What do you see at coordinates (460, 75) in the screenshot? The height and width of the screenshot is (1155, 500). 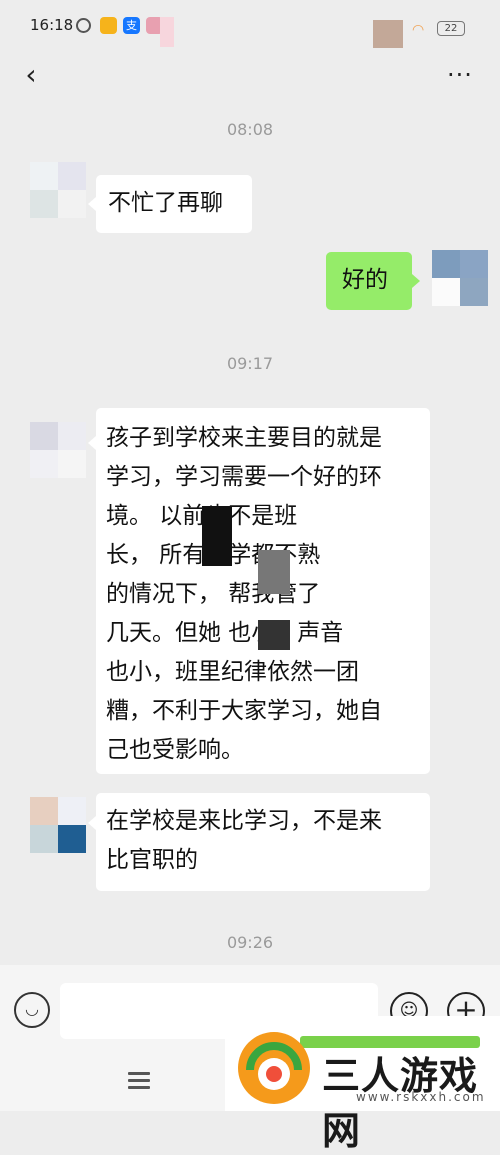 I see `more-options-icon: ···` at bounding box center [460, 75].